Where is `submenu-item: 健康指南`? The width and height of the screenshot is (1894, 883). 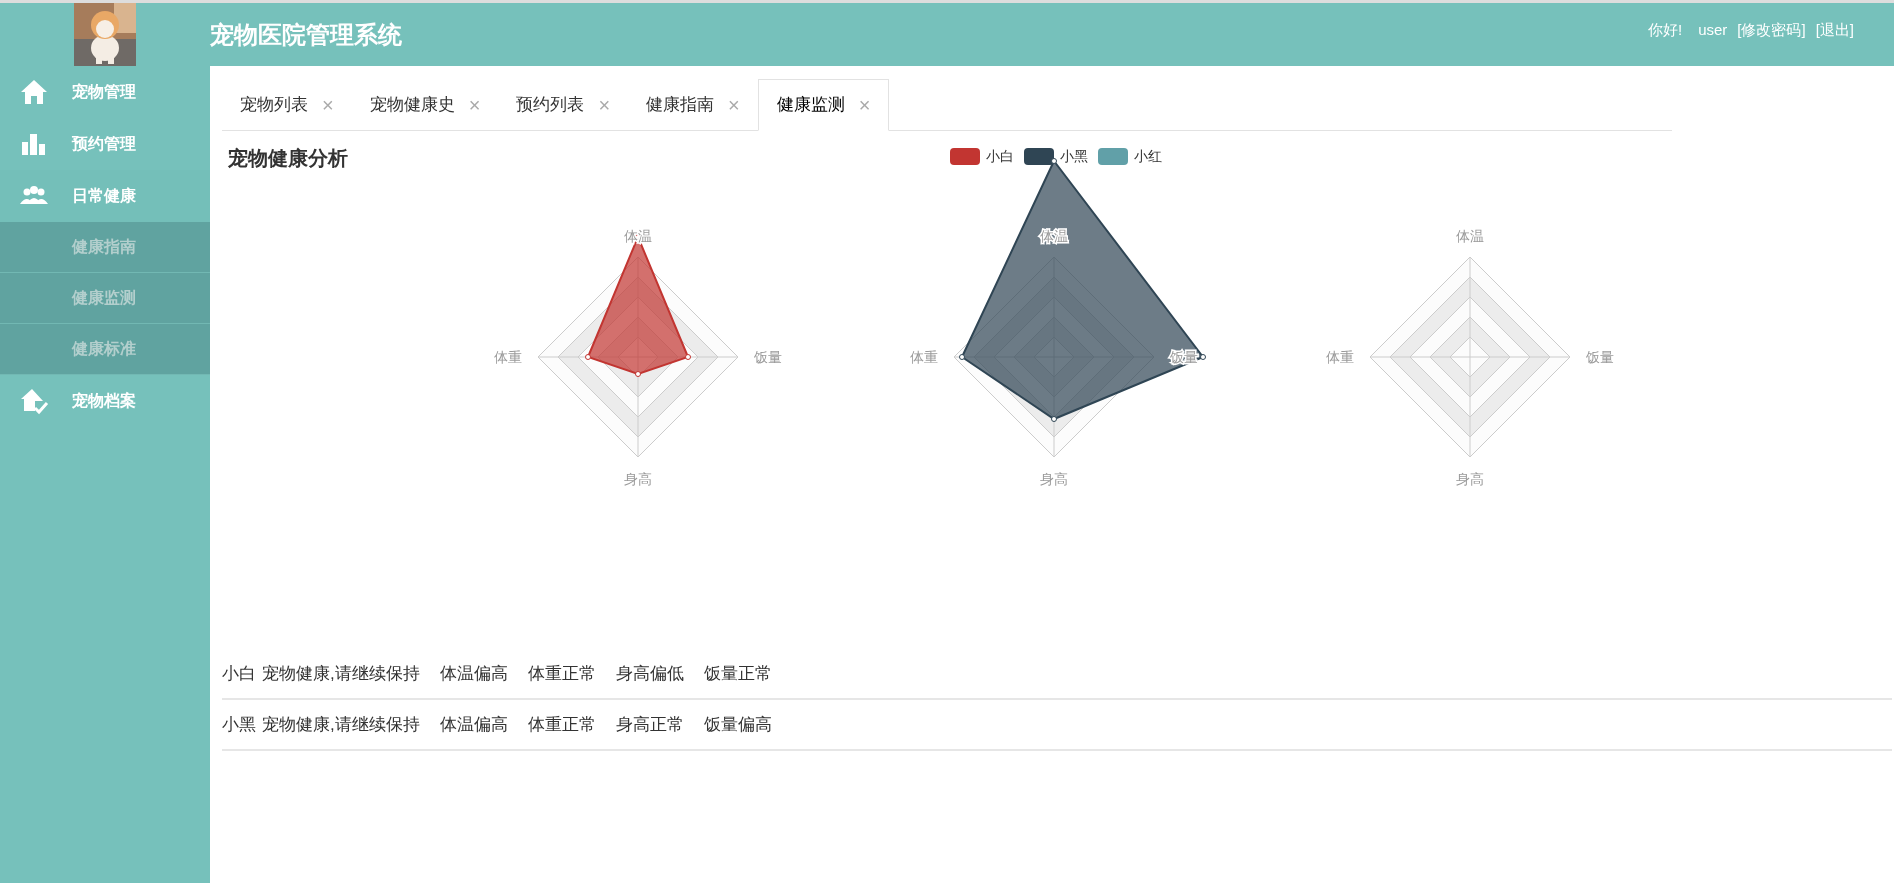 submenu-item: 健康指南 is located at coordinates (105, 247).